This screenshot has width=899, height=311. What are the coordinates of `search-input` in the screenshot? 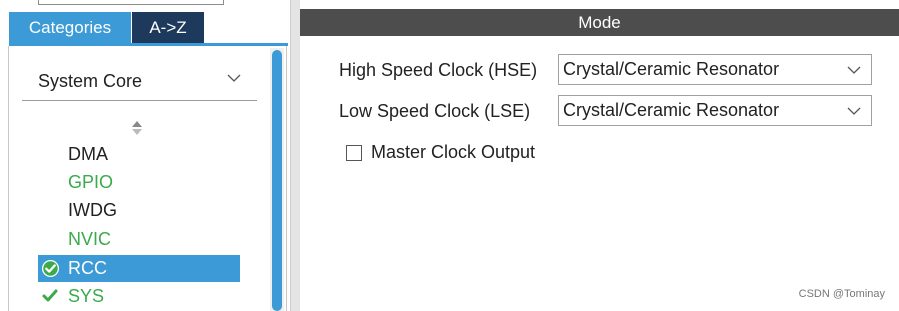 It's located at (131, 2).